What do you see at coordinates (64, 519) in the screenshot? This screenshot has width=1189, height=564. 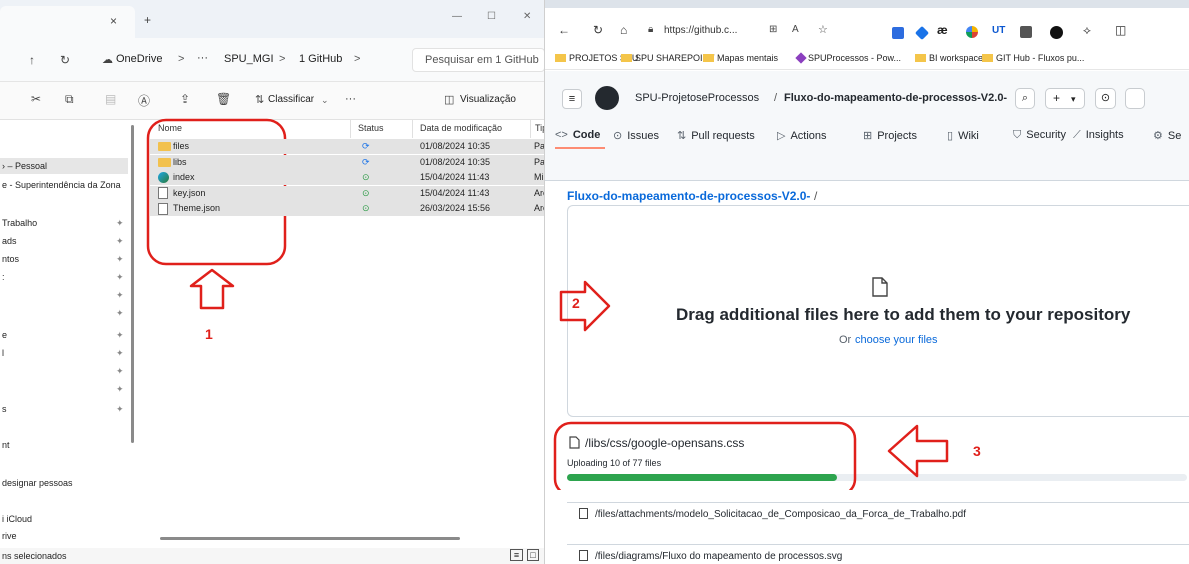 I see `nav-item: i iCloud` at bounding box center [64, 519].